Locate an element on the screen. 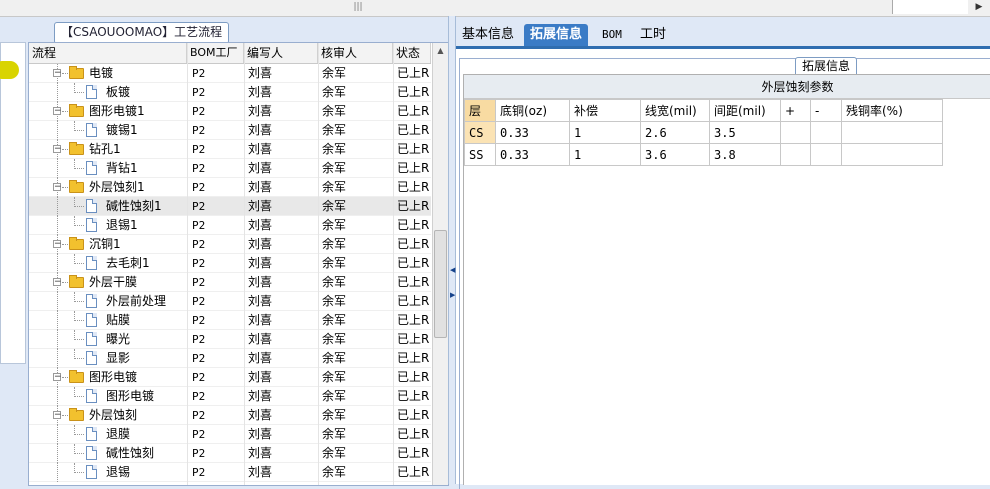 Image resolution: width=990 pixels, height=489 pixels. tree-node: − 外层蚀刻 is located at coordinates (107, 415).